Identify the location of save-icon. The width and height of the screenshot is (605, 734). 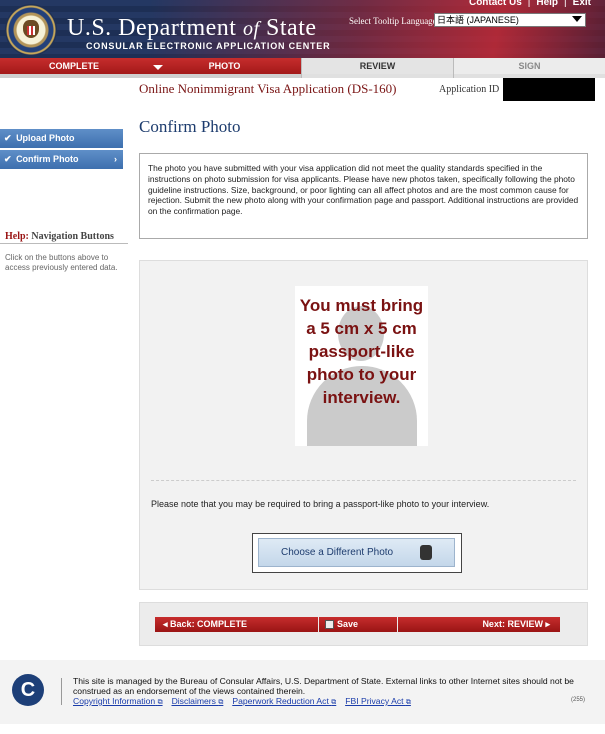
(329, 624).